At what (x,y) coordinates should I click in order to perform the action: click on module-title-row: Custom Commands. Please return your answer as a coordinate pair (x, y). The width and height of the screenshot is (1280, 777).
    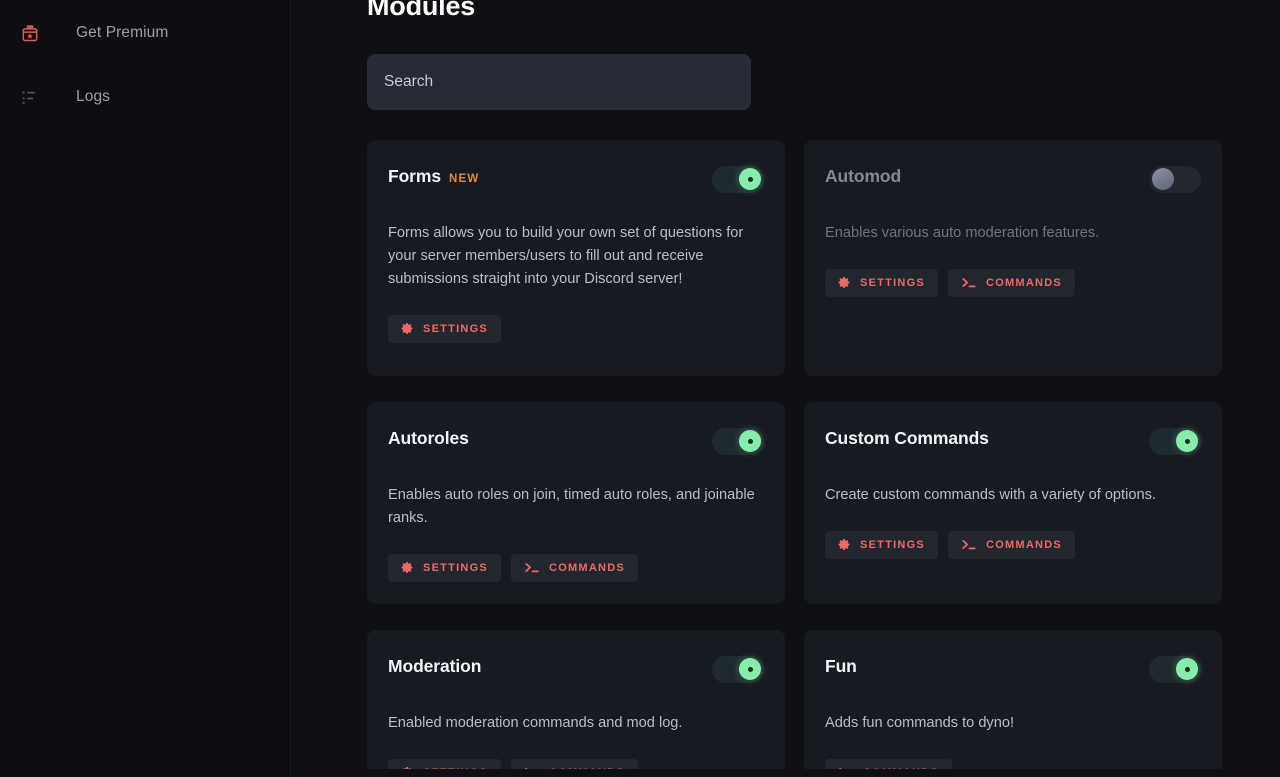
    Looking at the image, I should click on (907, 438).